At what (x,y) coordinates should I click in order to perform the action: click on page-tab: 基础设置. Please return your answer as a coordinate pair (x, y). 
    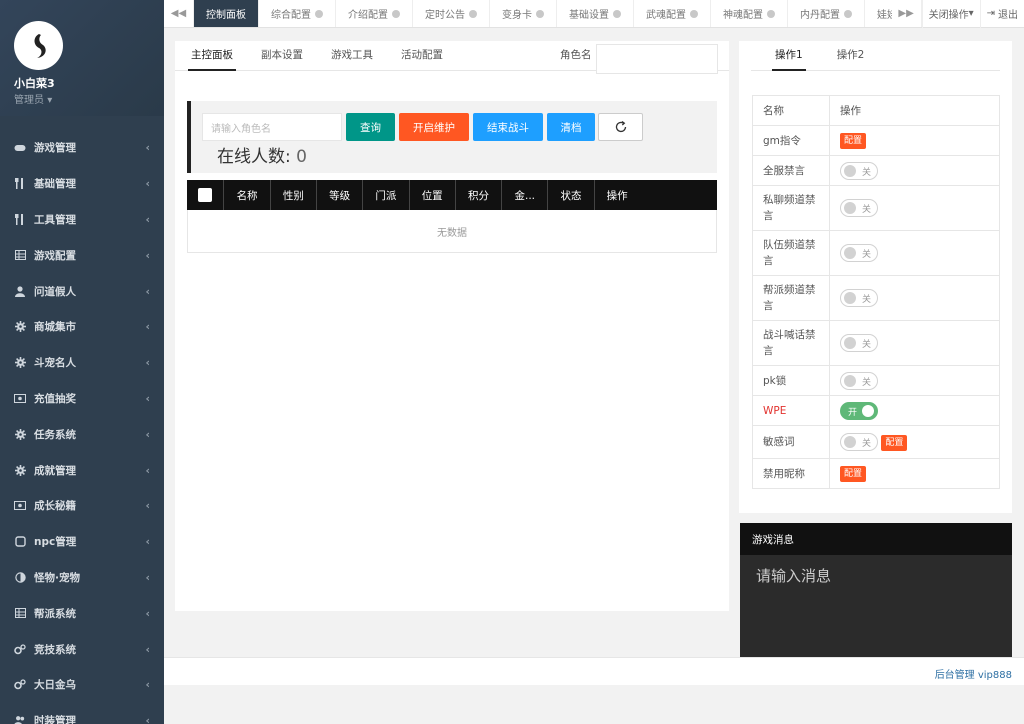
    Looking at the image, I should click on (595, 13).